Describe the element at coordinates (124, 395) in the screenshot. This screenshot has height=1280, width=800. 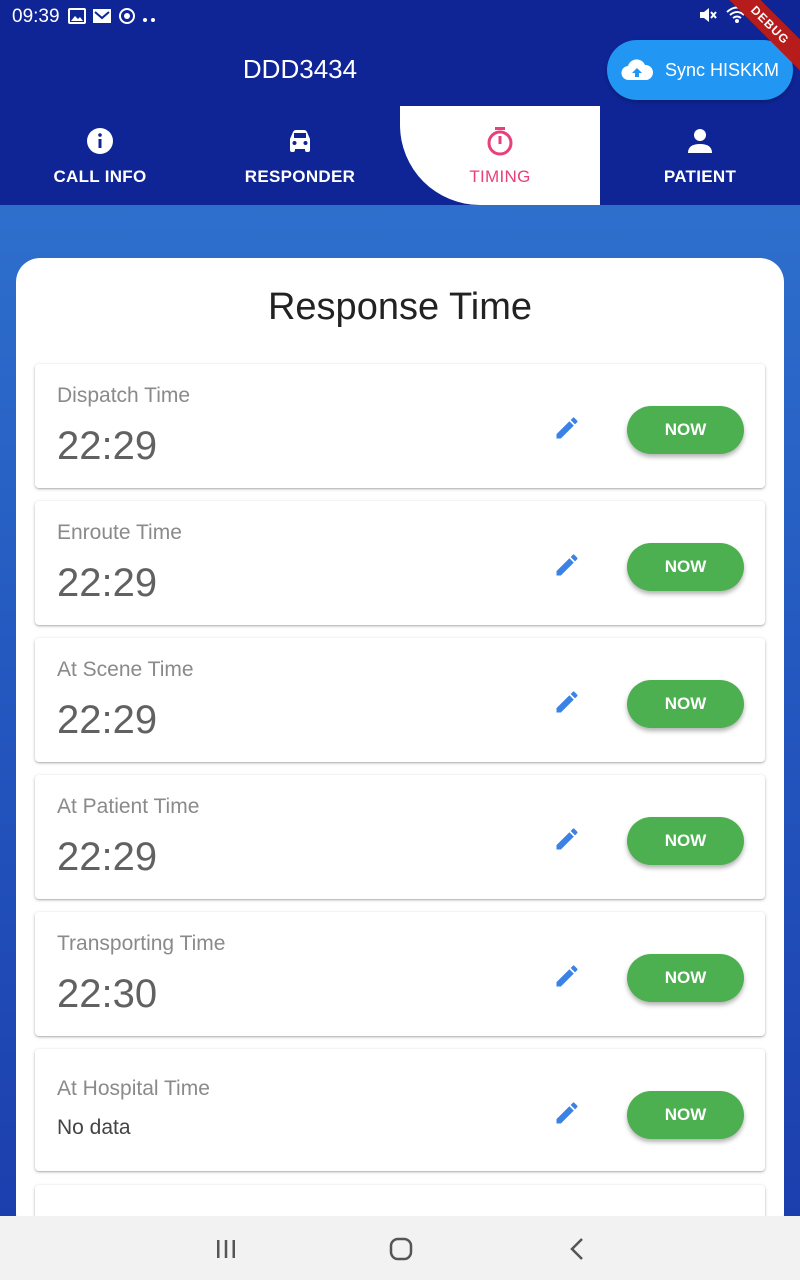
I see `time-label: Dispatch Time` at that location.